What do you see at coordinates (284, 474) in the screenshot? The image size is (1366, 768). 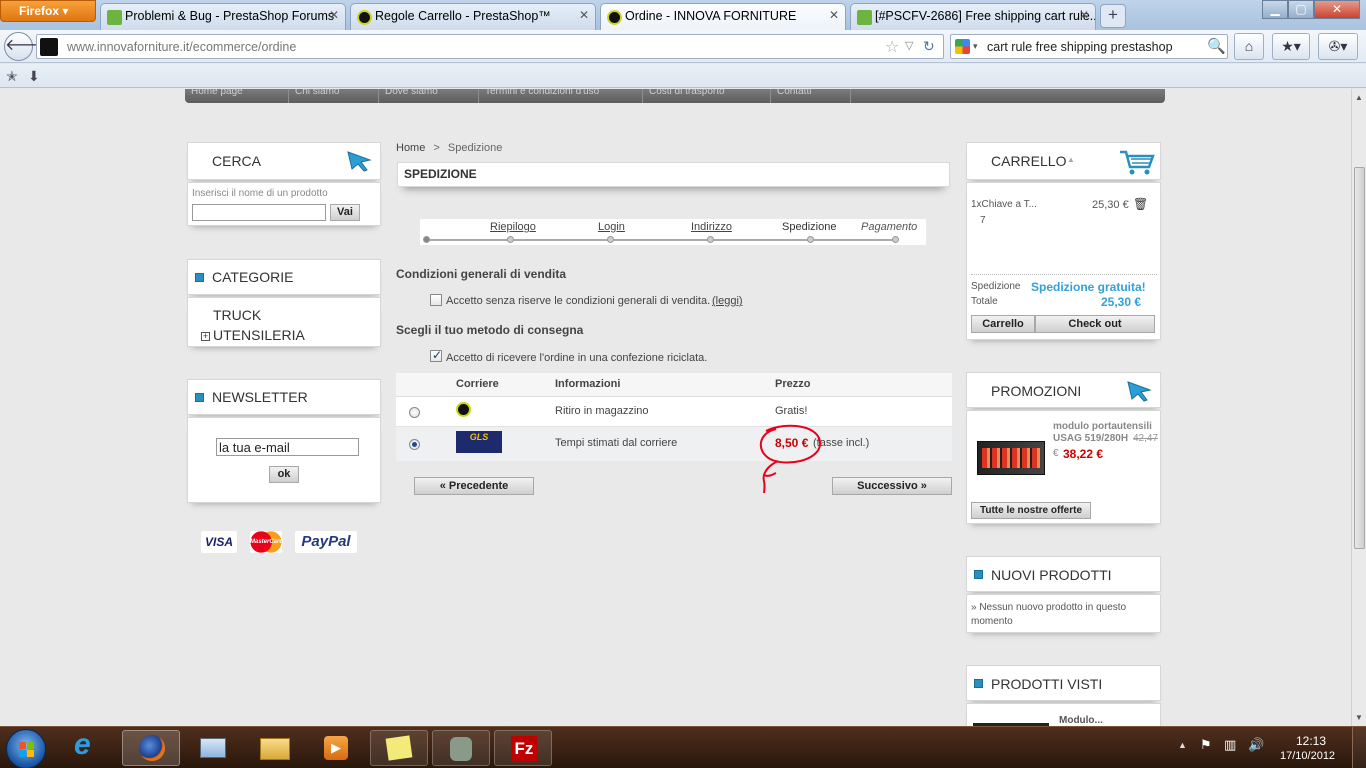 I see `newsletter-ok-button: ok` at bounding box center [284, 474].